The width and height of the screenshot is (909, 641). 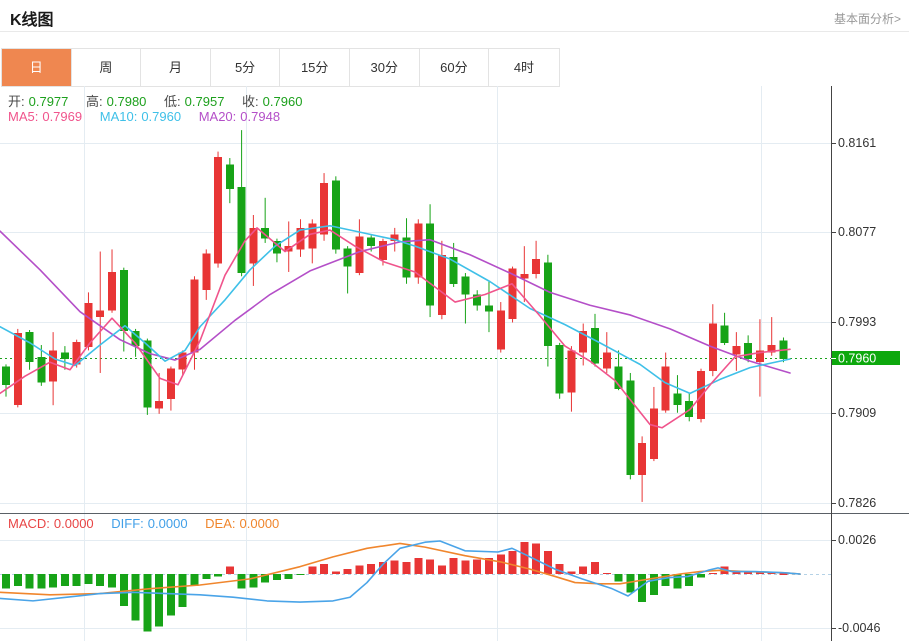 I want to click on ma-legend: MA5: 0.7969 MA10: 0.7960 MA20: 0.7948, so click(x=146, y=116).